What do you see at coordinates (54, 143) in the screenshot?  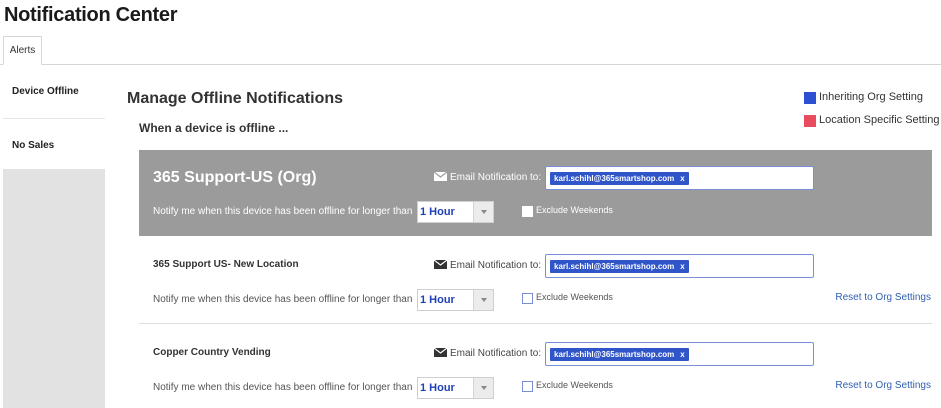 I see `sidebar-item-no-sales: No Sales` at bounding box center [54, 143].